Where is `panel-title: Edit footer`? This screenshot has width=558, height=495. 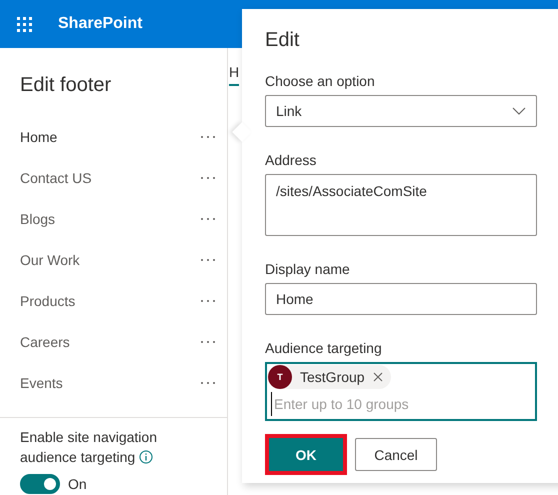 panel-title: Edit footer is located at coordinates (65, 85).